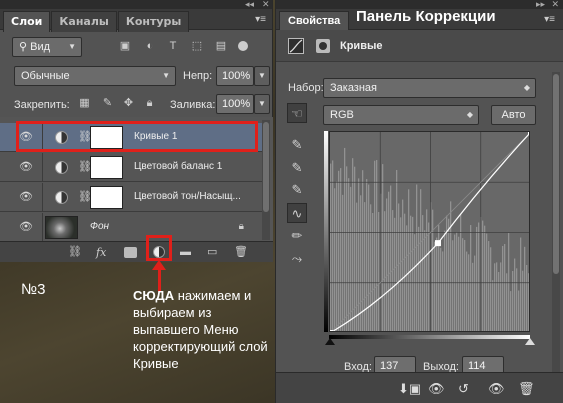 Image resolution: width=563 pixels, height=403 pixels. I want to click on clip-to-layer-icon: ⬇▣, so click(409, 389).